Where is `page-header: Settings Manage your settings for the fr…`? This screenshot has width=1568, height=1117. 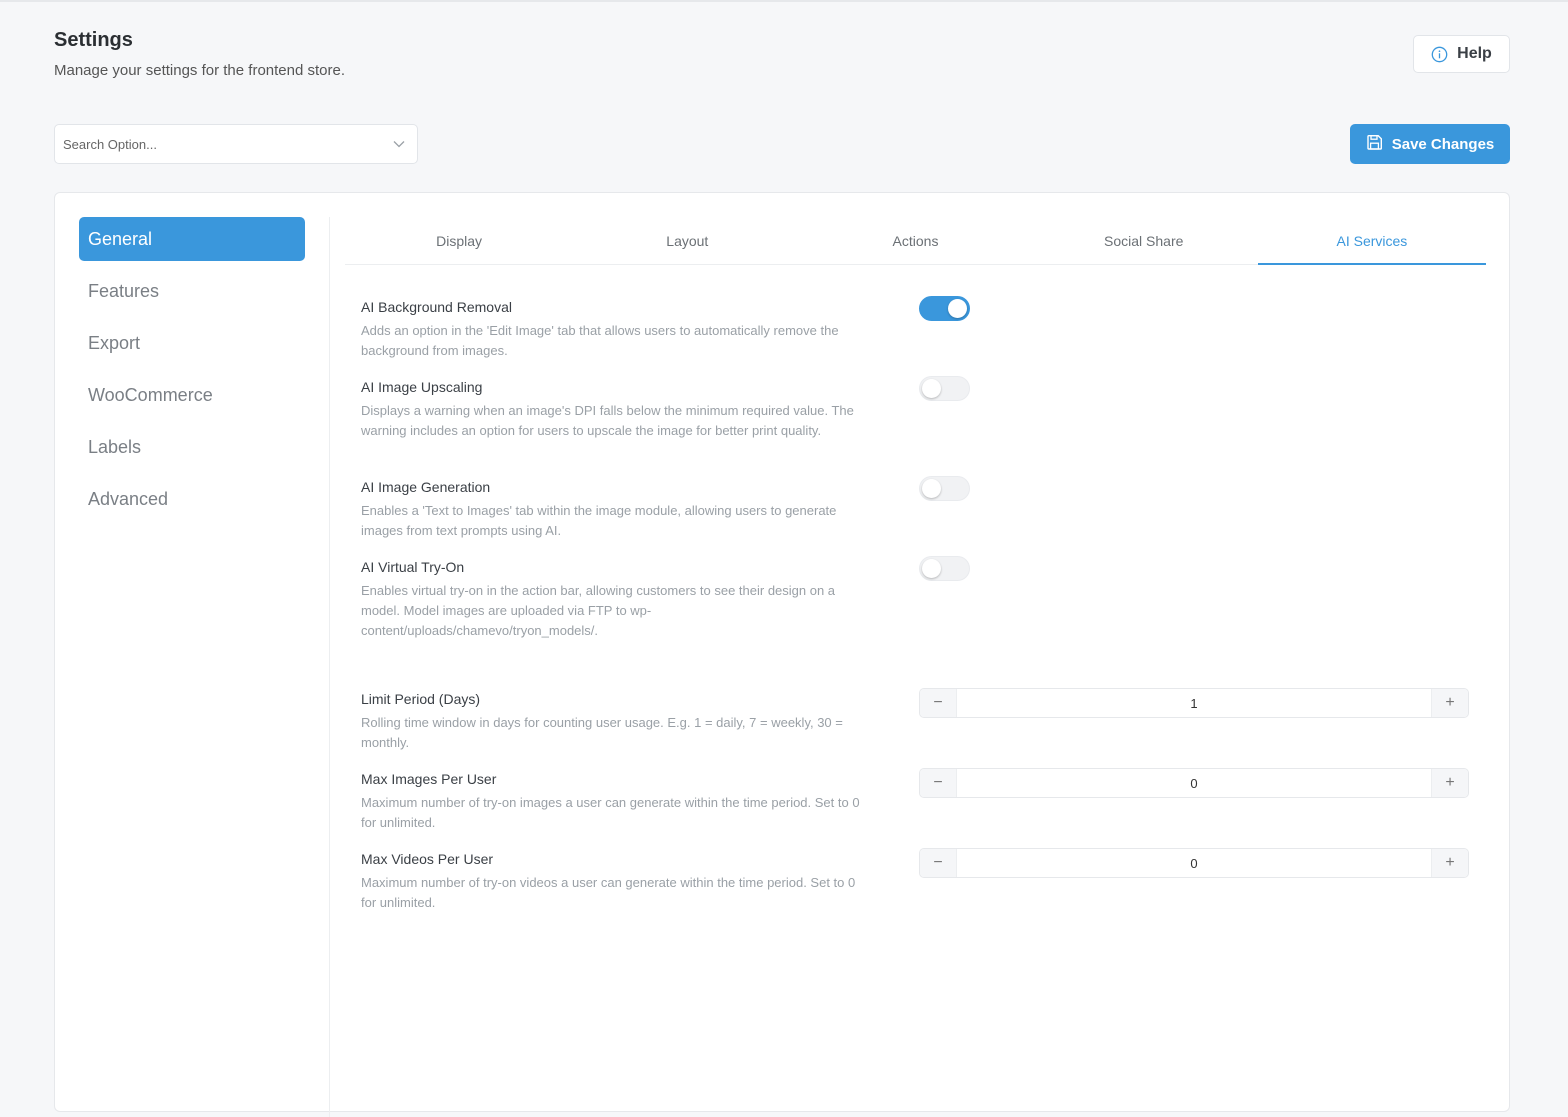
page-header: Settings Manage your settings for the fr… is located at coordinates (199, 54).